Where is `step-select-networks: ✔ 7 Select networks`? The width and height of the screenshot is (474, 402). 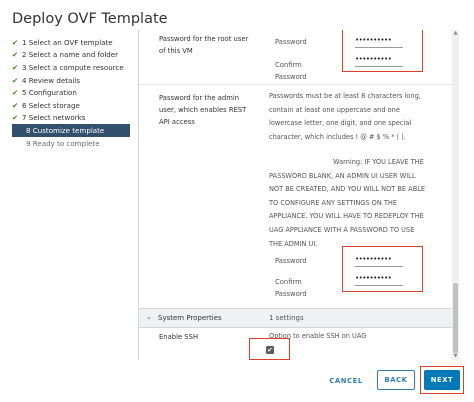 step-select-networks: ✔ 7 Select networks is located at coordinates (71, 118).